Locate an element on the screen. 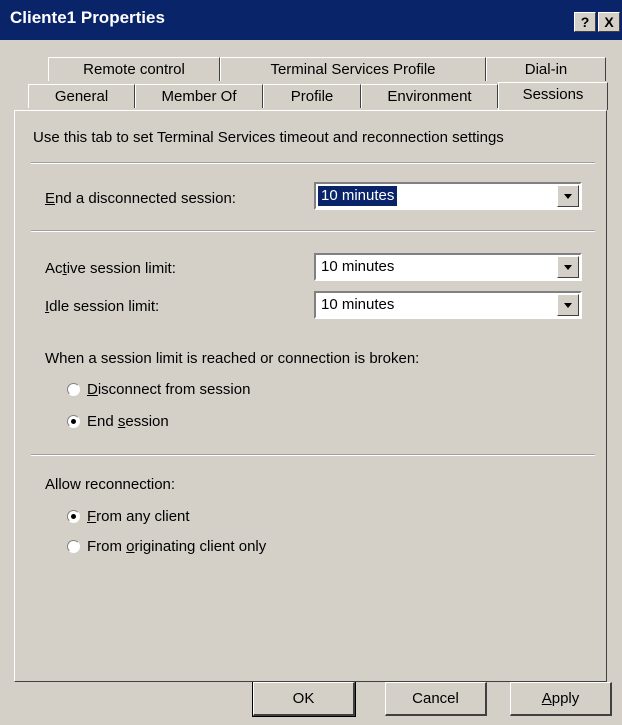 The image size is (622, 725). radio-label: From originating client only is located at coordinates (176, 546).